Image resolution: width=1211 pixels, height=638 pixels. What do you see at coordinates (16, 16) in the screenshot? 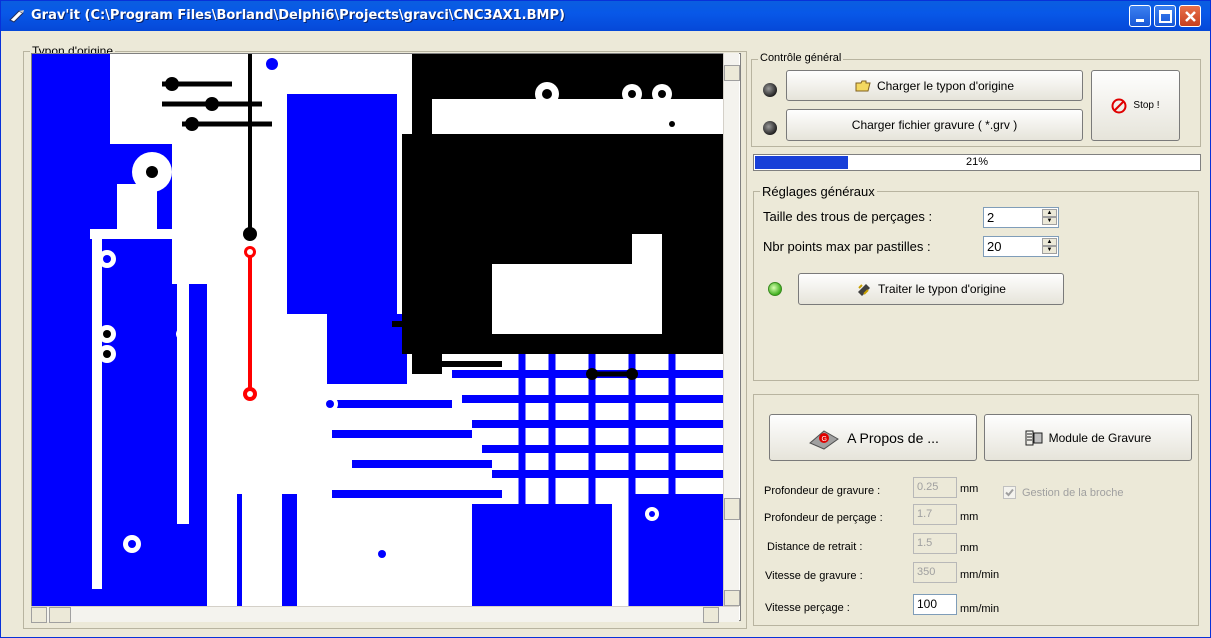
I see `app-icon` at bounding box center [16, 16].